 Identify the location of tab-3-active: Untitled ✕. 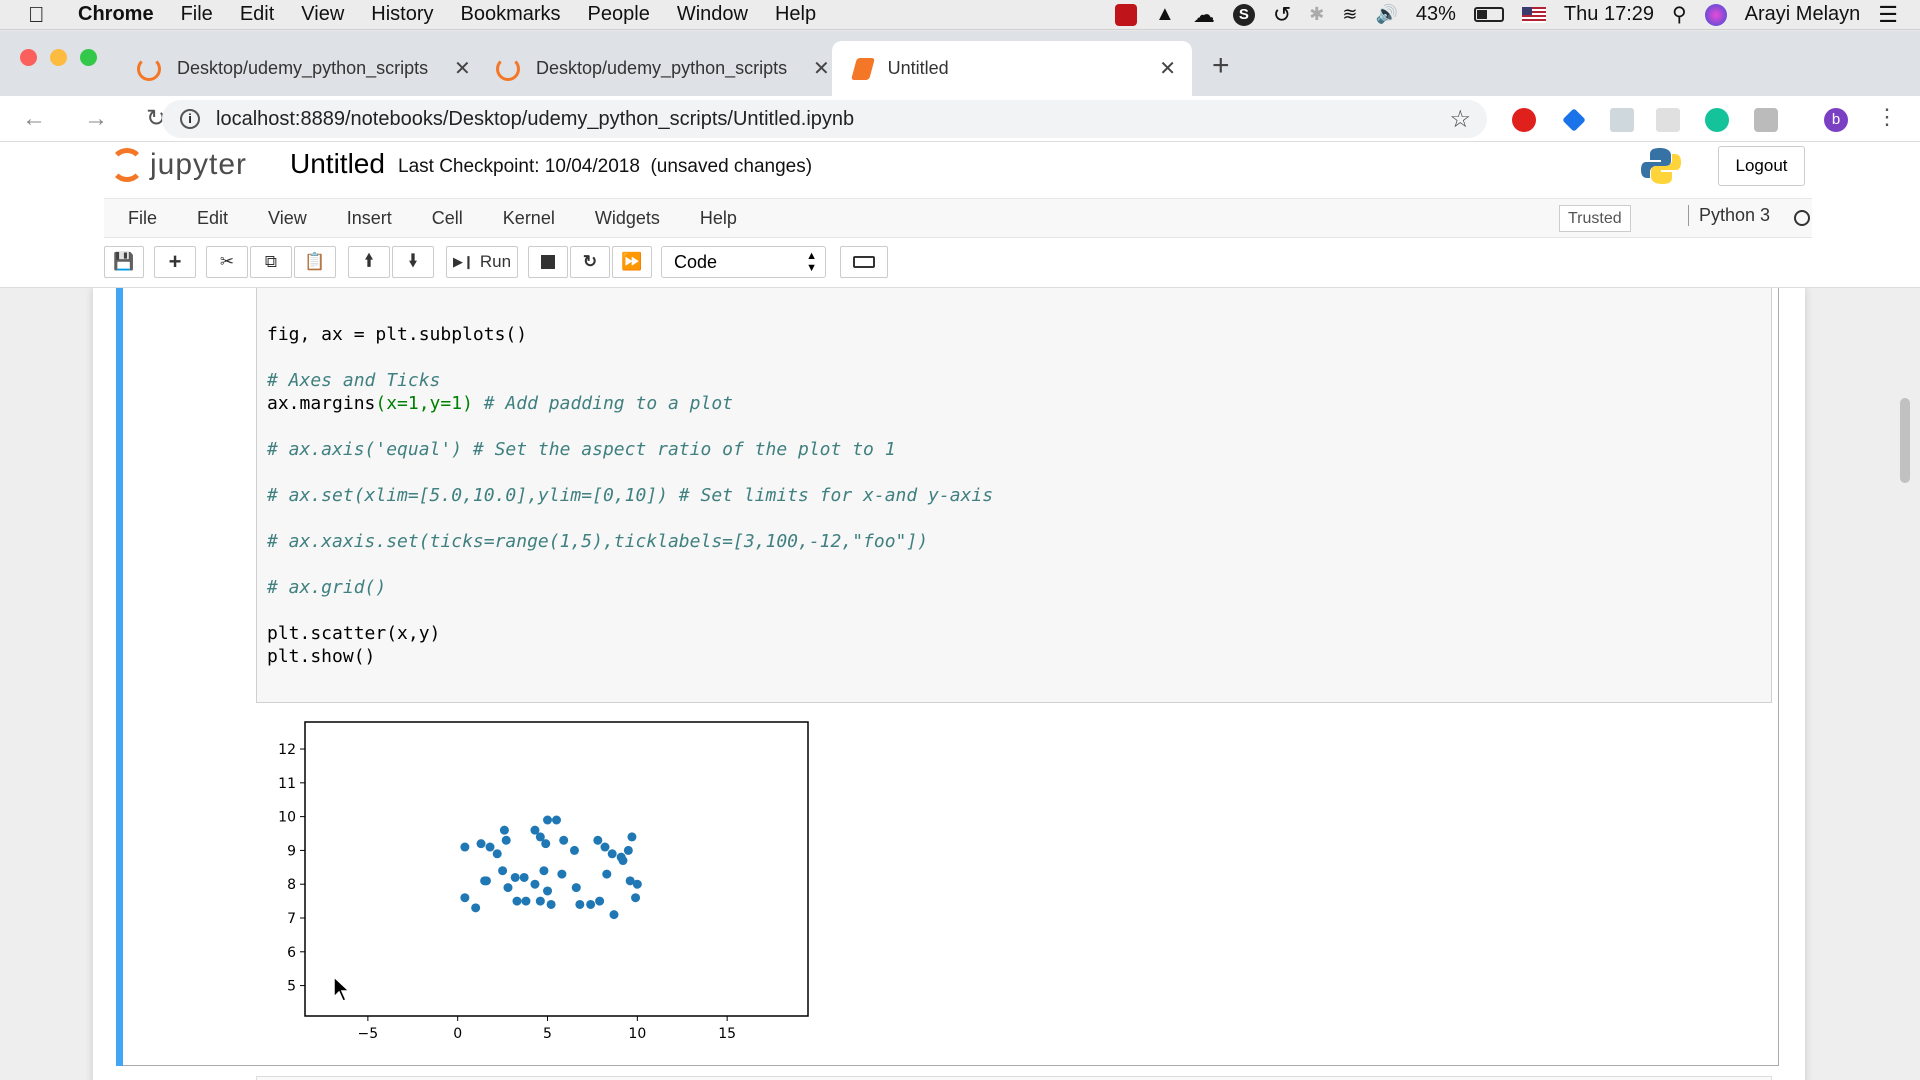
(1012, 68).